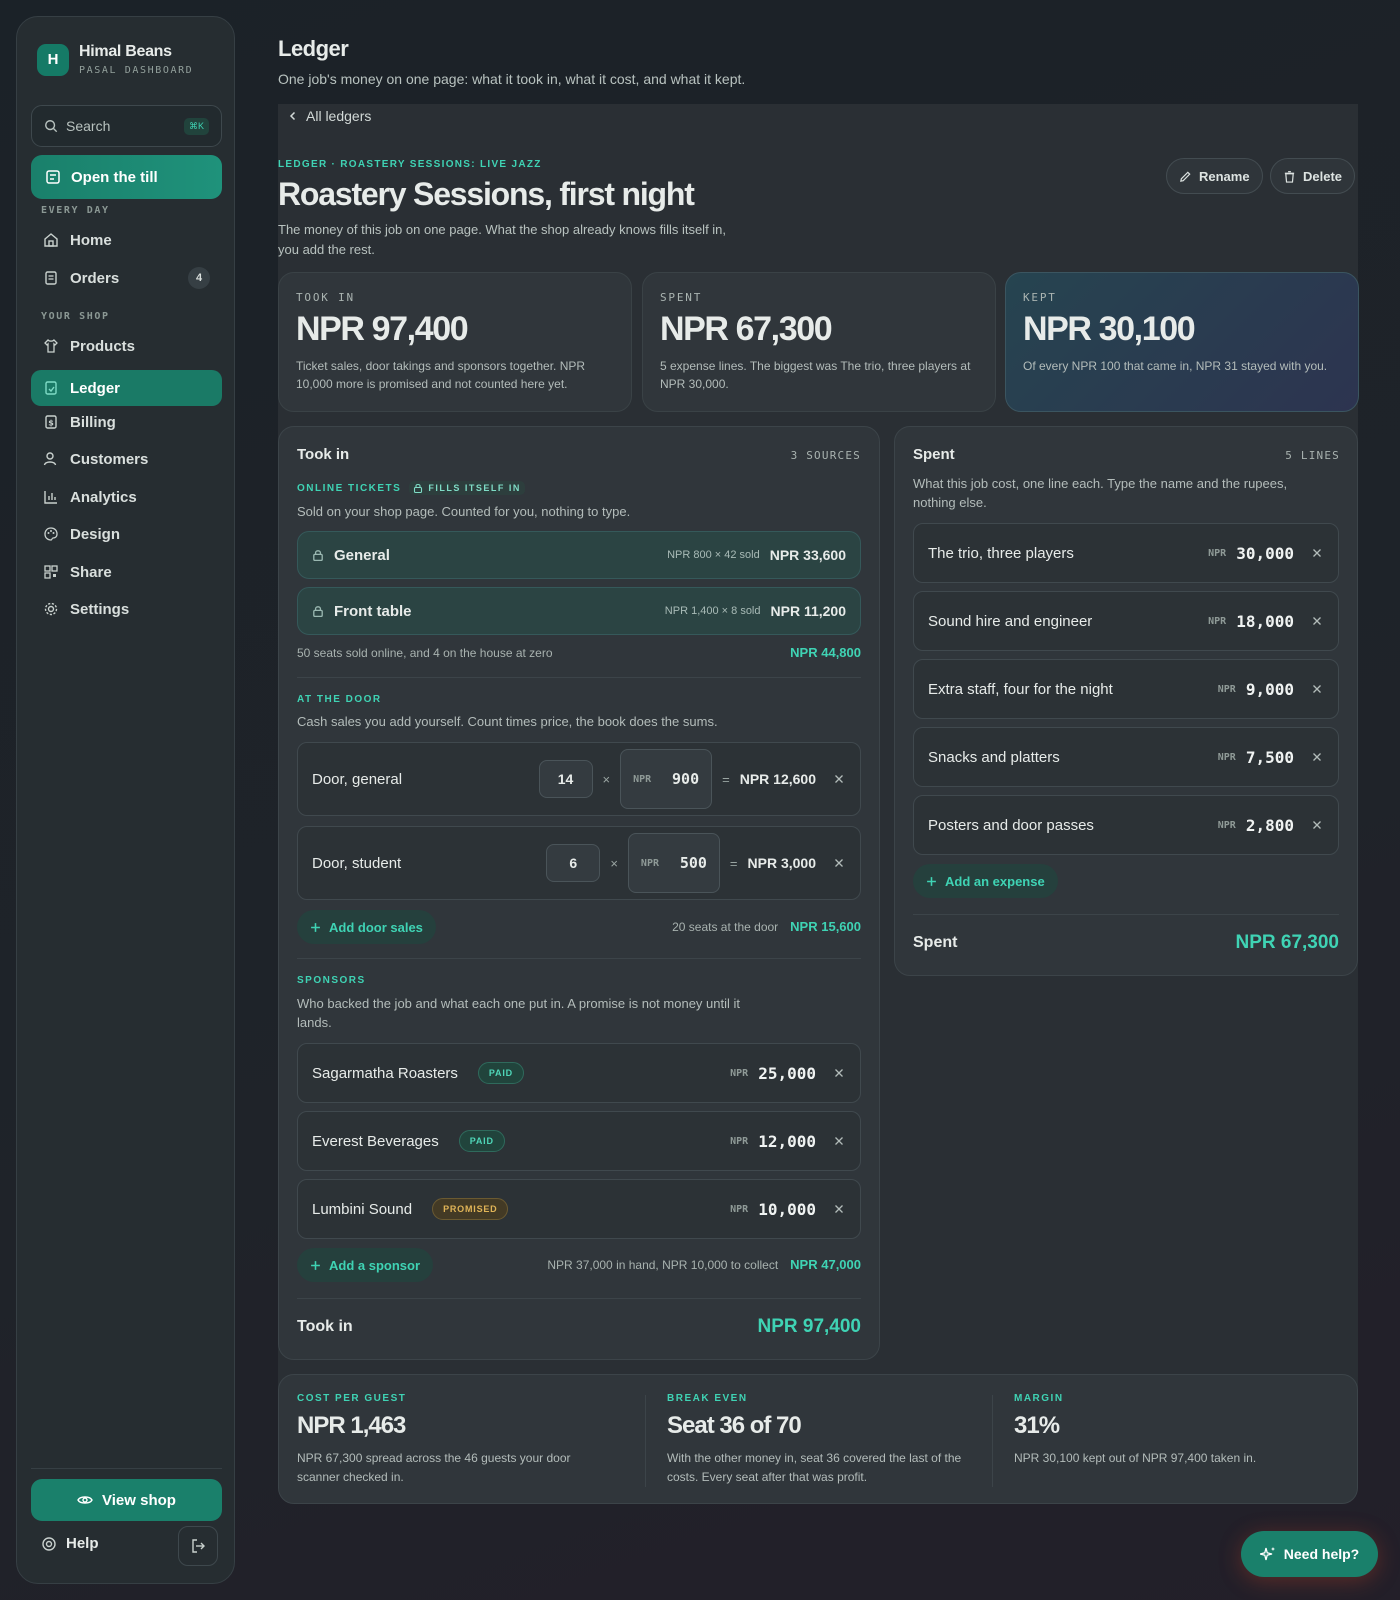  Describe the element at coordinates (992, 1441) in the screenshot. I see `metric-separator` at that location.